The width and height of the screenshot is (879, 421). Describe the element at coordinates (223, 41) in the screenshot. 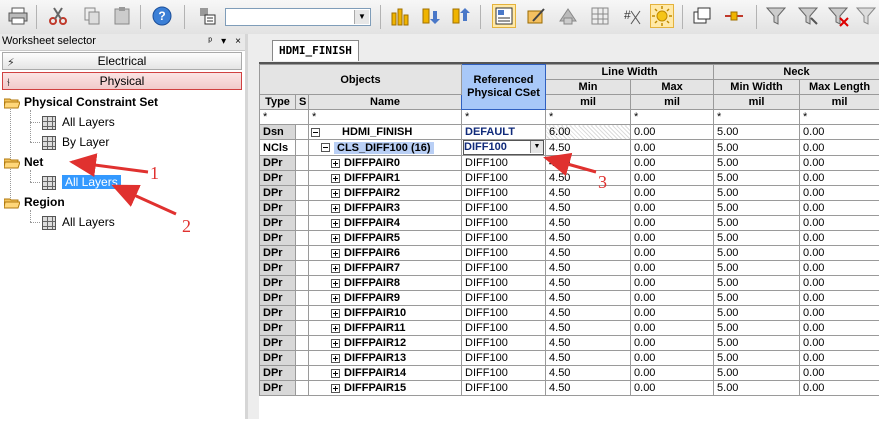

I see `chevron-down-icon: ▾` at that location.